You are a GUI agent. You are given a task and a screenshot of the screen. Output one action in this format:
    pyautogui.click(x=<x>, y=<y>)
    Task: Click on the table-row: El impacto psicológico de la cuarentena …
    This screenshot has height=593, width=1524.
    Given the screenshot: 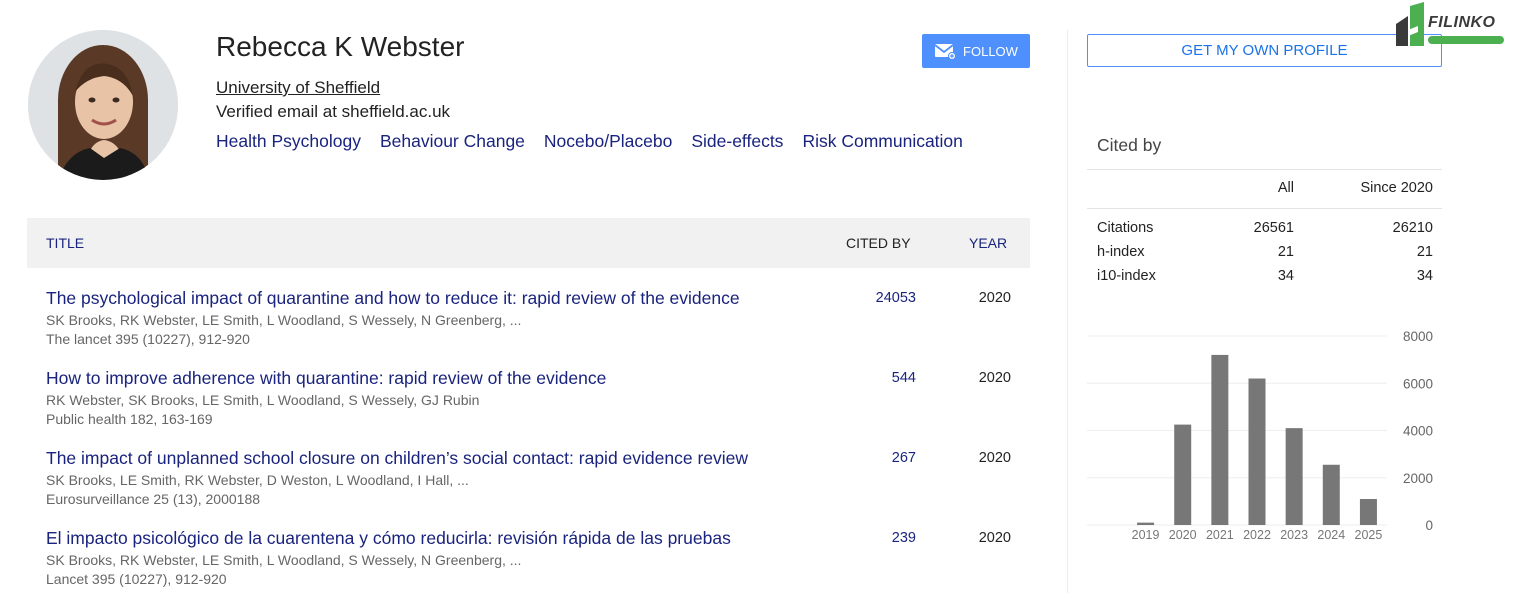 What is the action you would take?
    pyautogui.click(x=531, y=560)
    